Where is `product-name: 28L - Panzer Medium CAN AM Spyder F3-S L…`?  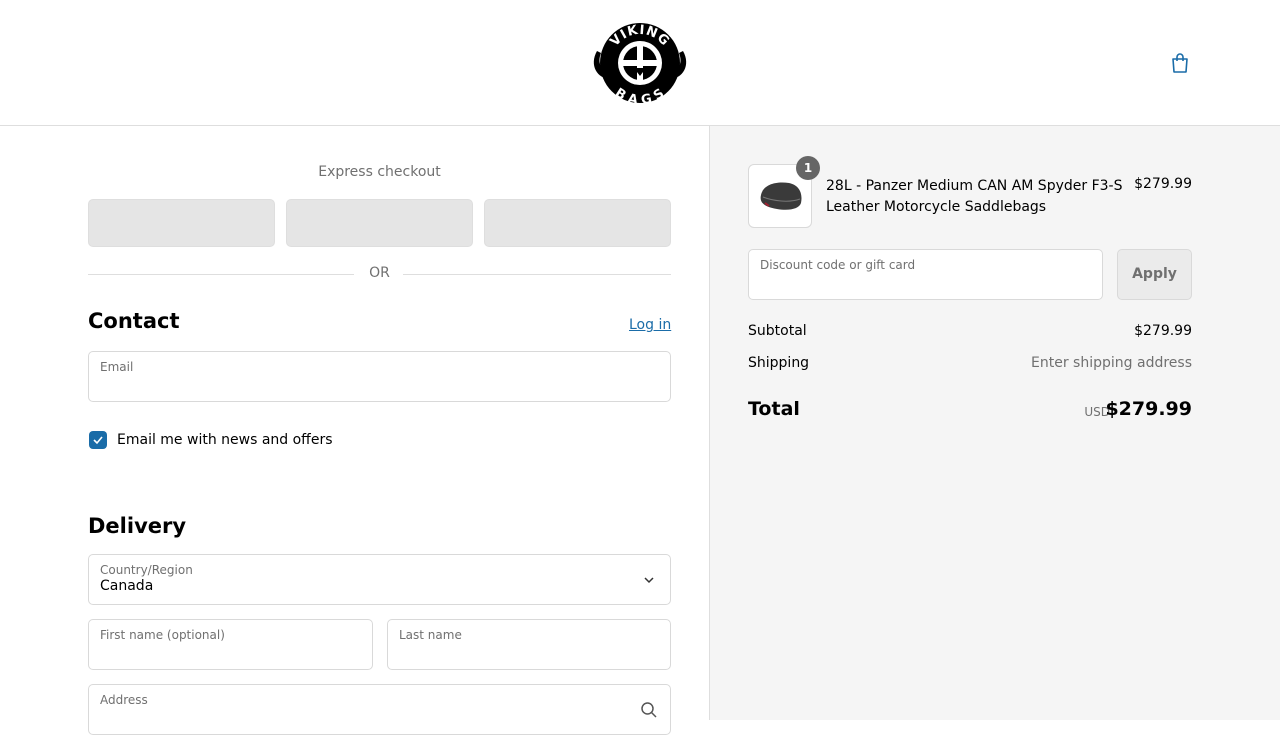 product-name: 28L - Panzer Medium CAN AM Spyder F3-S L… is located at coordinates (974, 196).